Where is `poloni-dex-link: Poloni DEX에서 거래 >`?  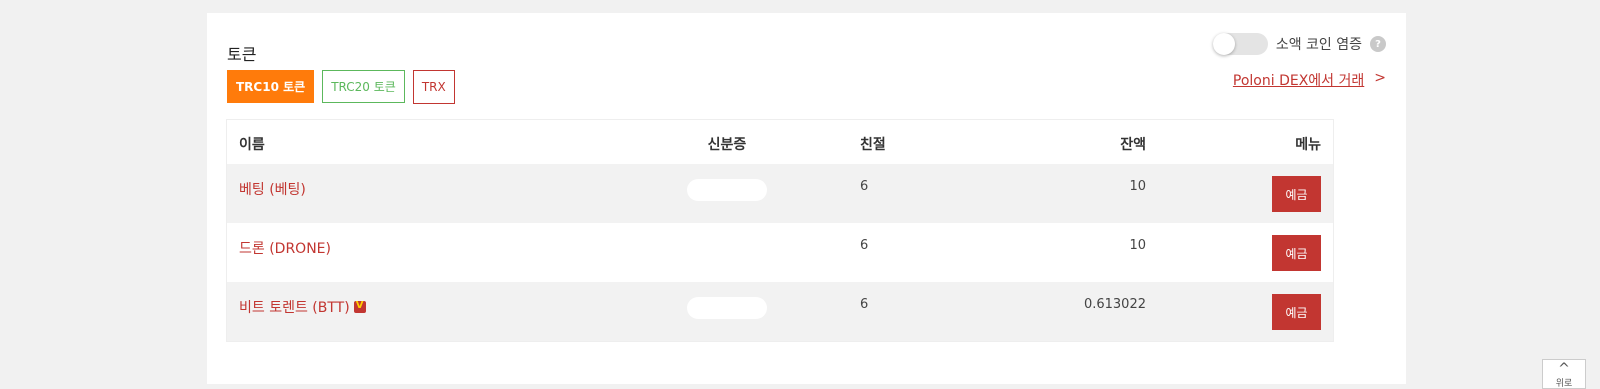
poloni-dex-link: Poloni DEX에서 거래 > is located at coordinates (1309, 80).